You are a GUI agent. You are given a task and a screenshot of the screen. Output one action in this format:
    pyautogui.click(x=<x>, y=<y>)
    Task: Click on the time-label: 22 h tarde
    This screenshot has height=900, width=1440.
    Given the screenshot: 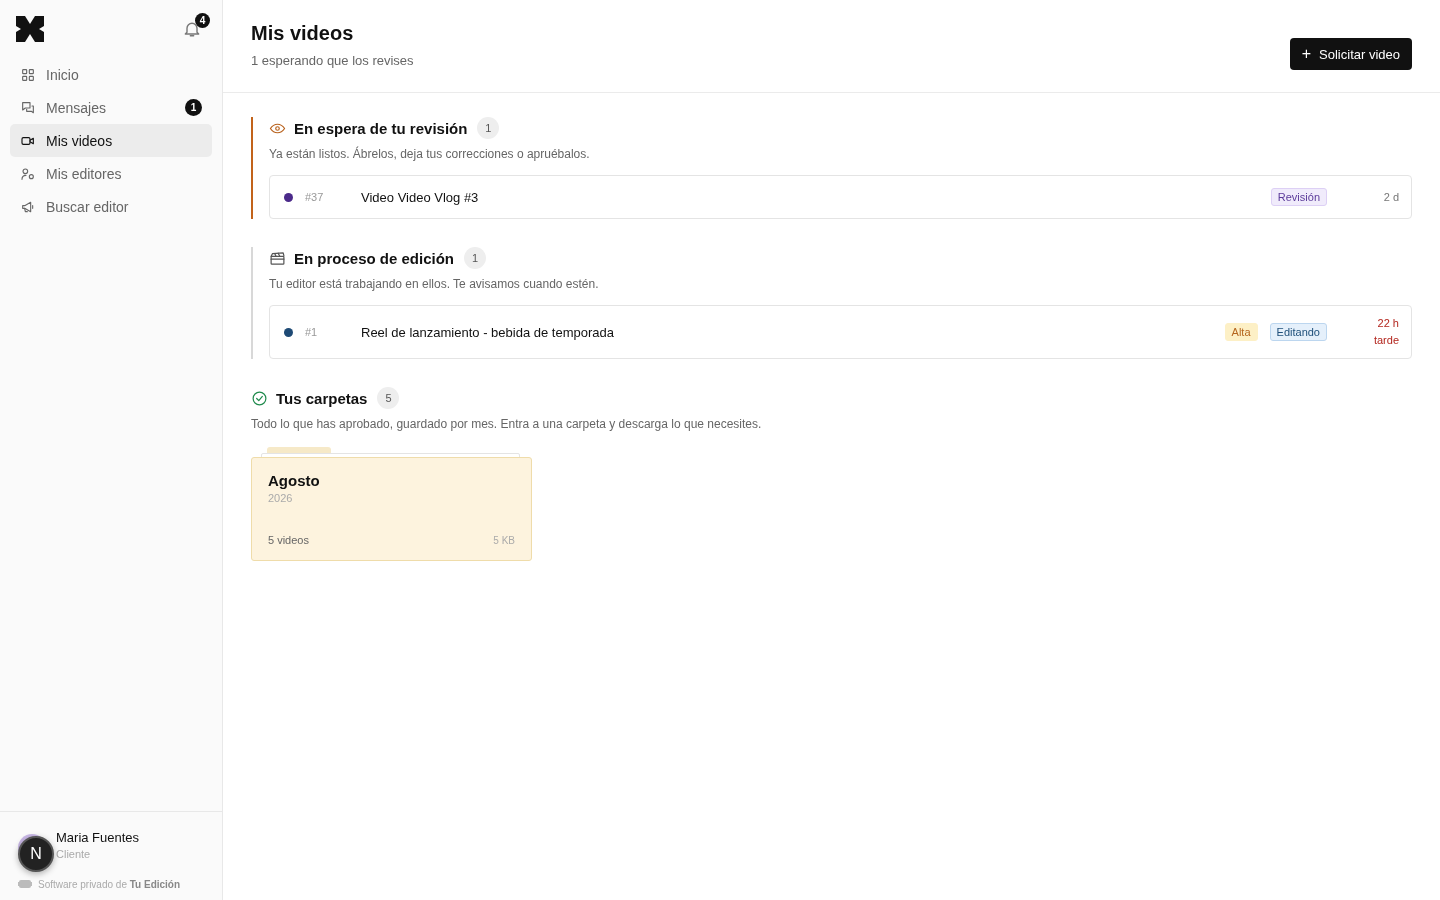 What is the action you would take?
    pyautogui.click(x=1385, y=332)
    